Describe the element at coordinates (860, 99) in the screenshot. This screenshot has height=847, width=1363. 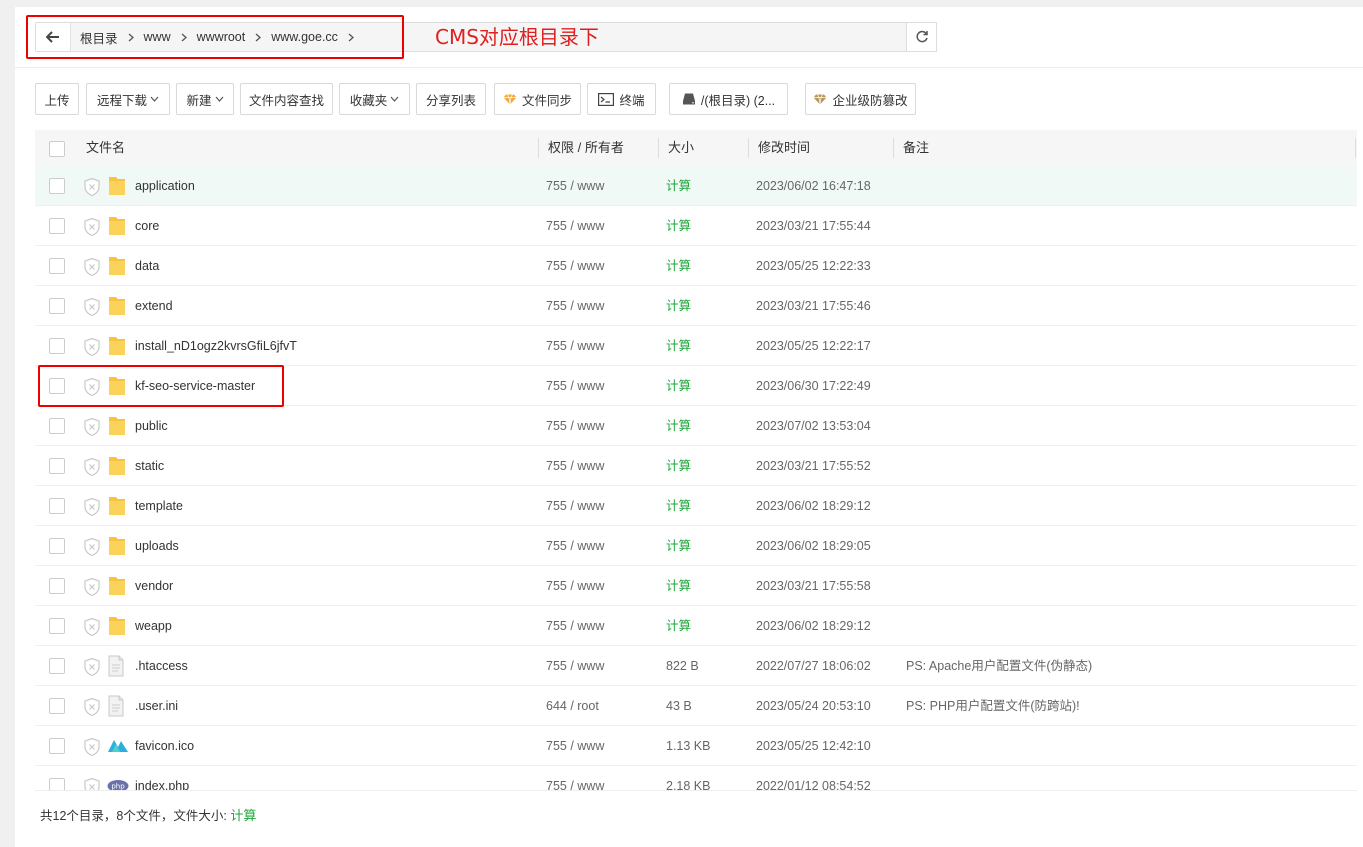
I see `tamper-protect-button: 企业级防篡改` at that location.